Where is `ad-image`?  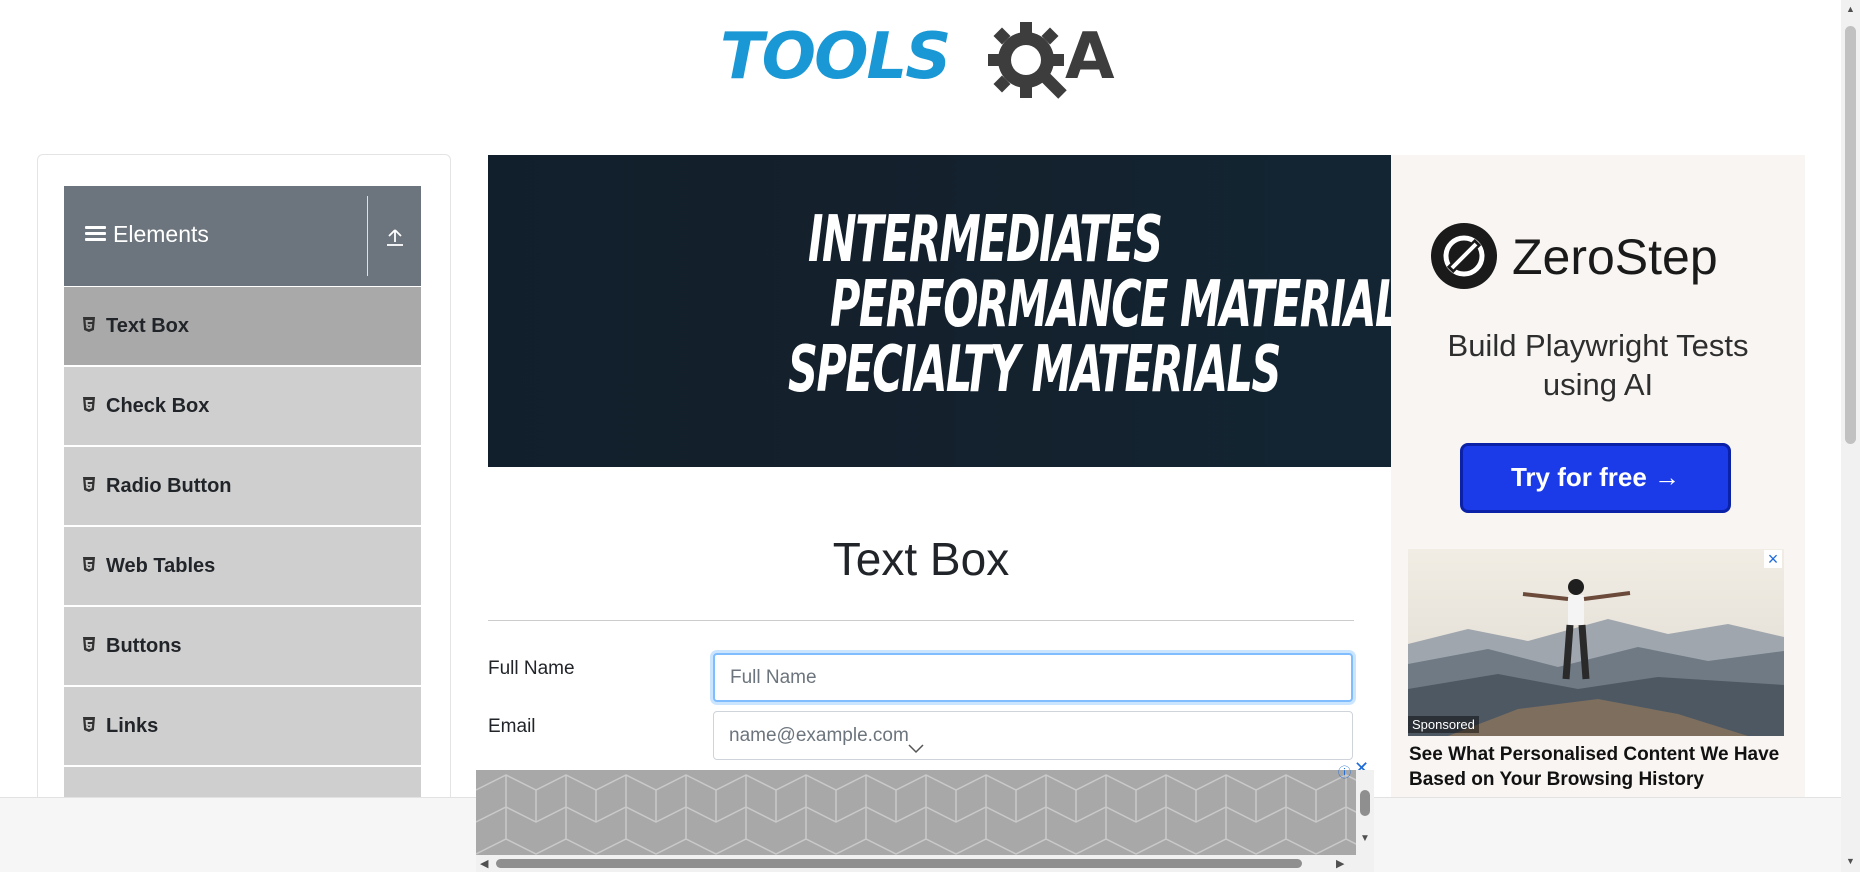
ad-image is located at coordinates (1596, 642).